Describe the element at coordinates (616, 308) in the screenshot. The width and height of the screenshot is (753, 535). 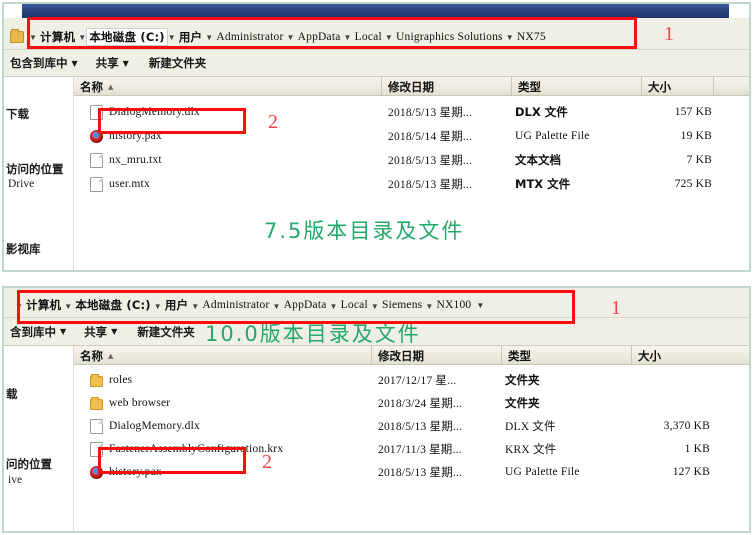
I see `annotation-number-1: 1` at that location.